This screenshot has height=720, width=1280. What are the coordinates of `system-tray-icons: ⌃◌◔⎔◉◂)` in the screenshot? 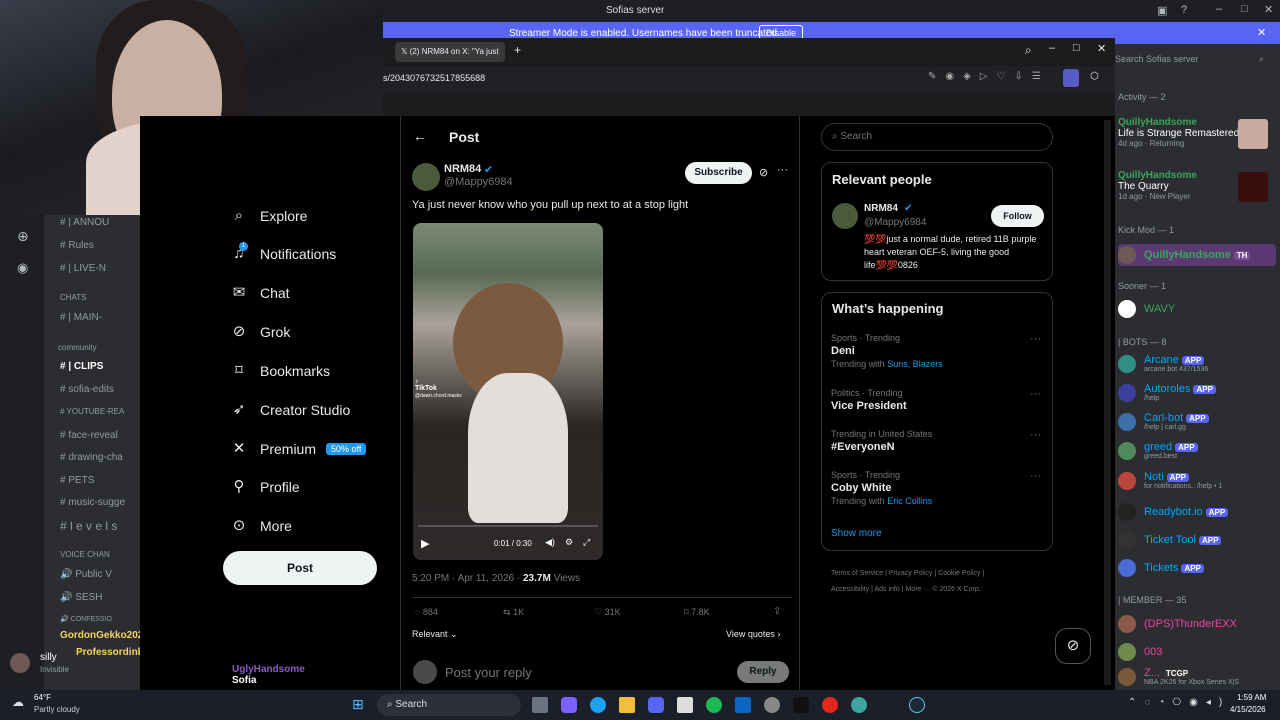 It's located at (1179, 702).